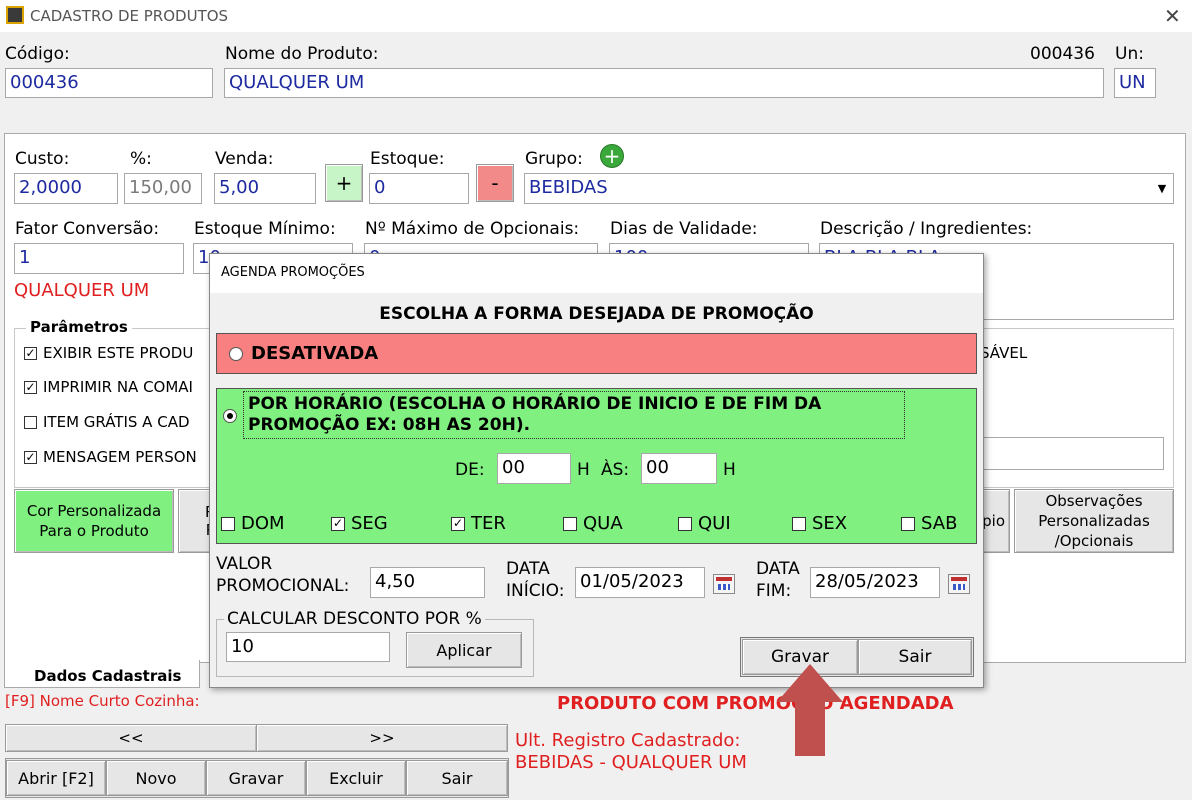 Image resolution: width=1192 pixels, height=800 pixels. What do you see at coordinates (110, 457) in the screenshot?
I see `param-item-3: ✓ MENSAGEM PERSON` at bounding box center [110, 457].